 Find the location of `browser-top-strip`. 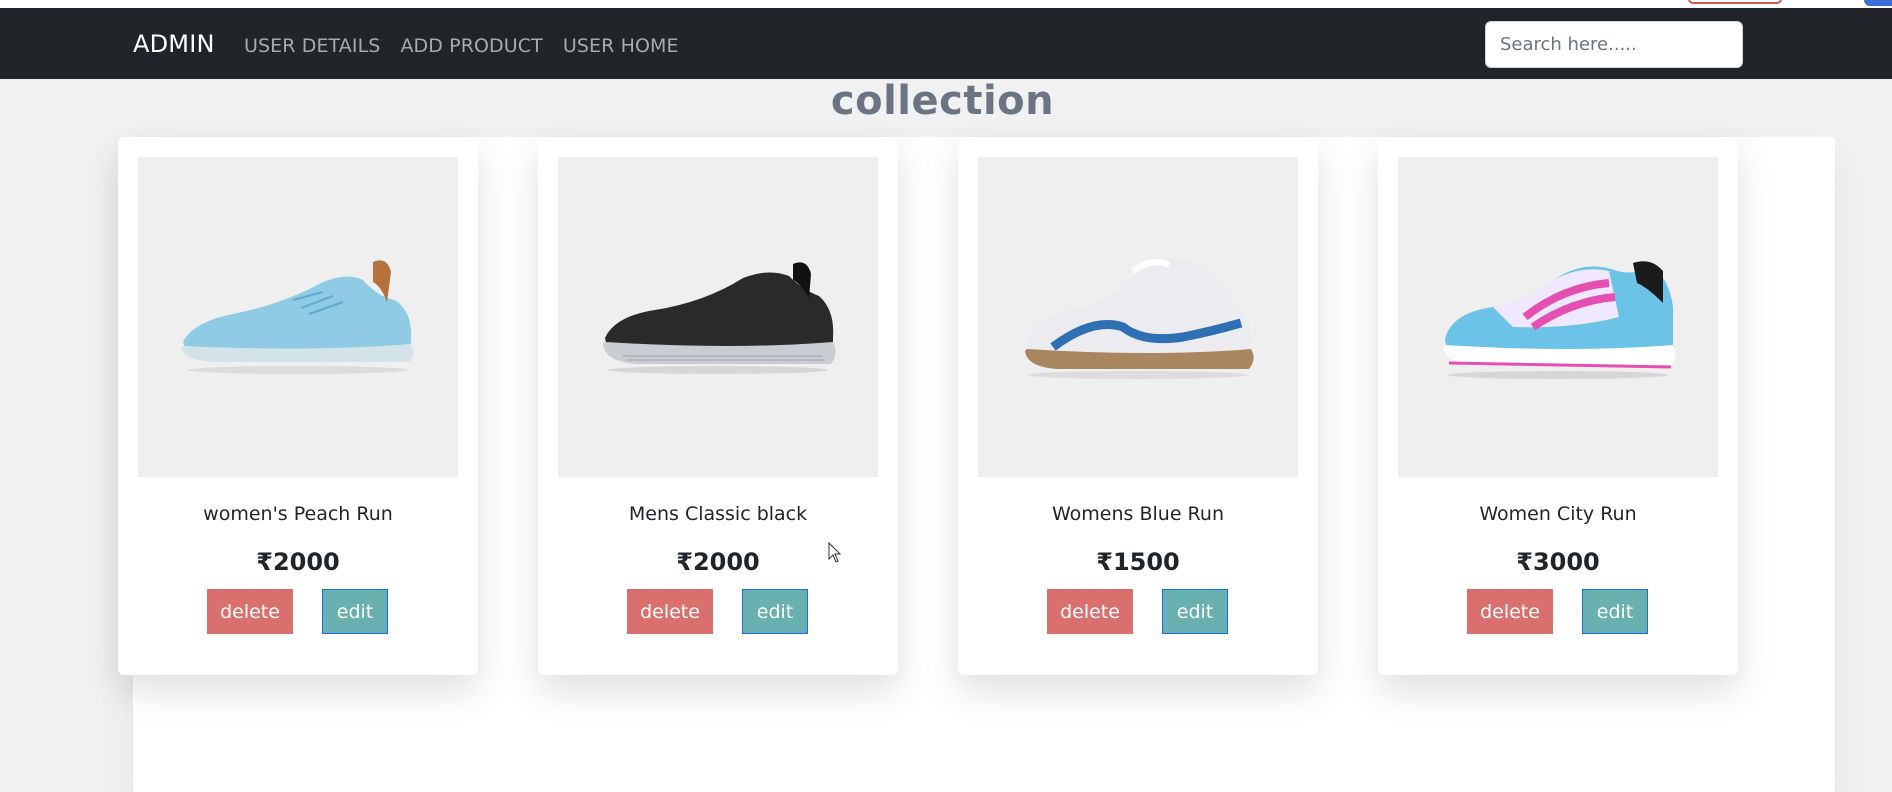

browser-top-strip is located at coordinates (946, 4).